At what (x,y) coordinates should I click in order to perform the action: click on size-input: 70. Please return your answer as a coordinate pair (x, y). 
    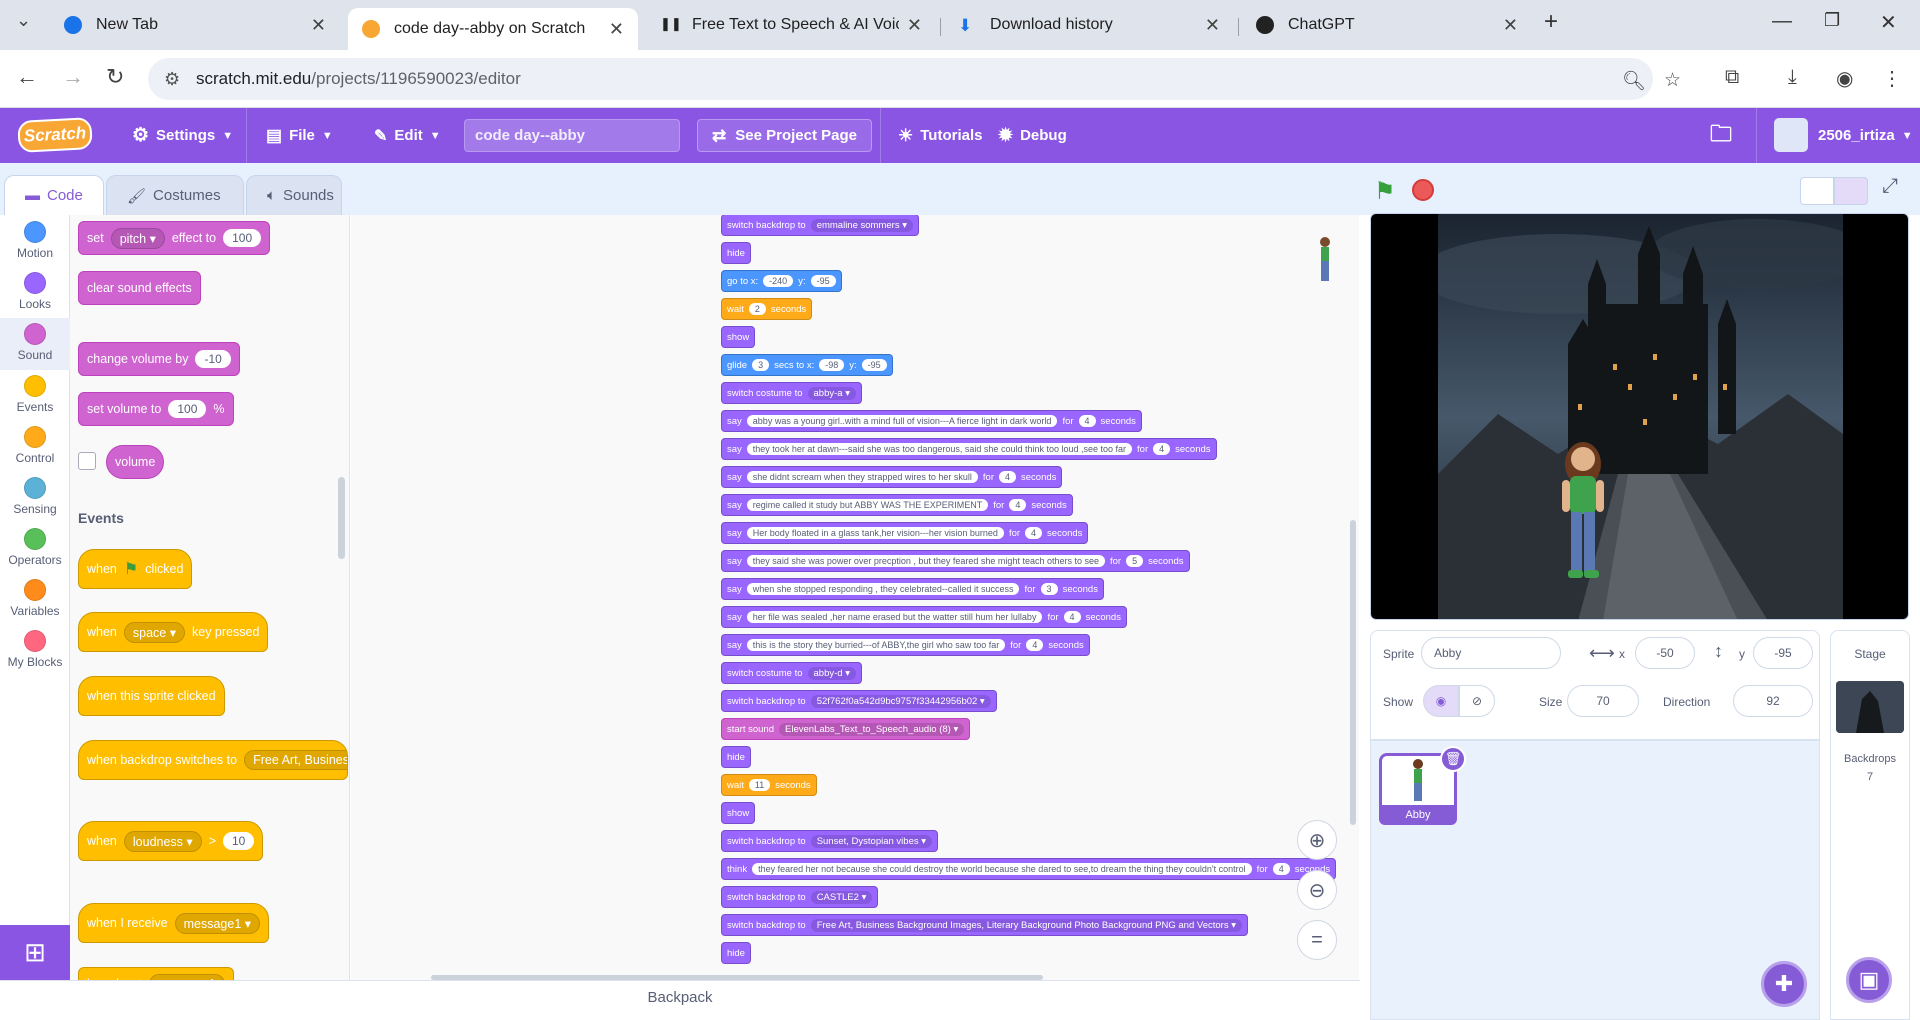
    Looking at the image, I should click on (1603, 701).